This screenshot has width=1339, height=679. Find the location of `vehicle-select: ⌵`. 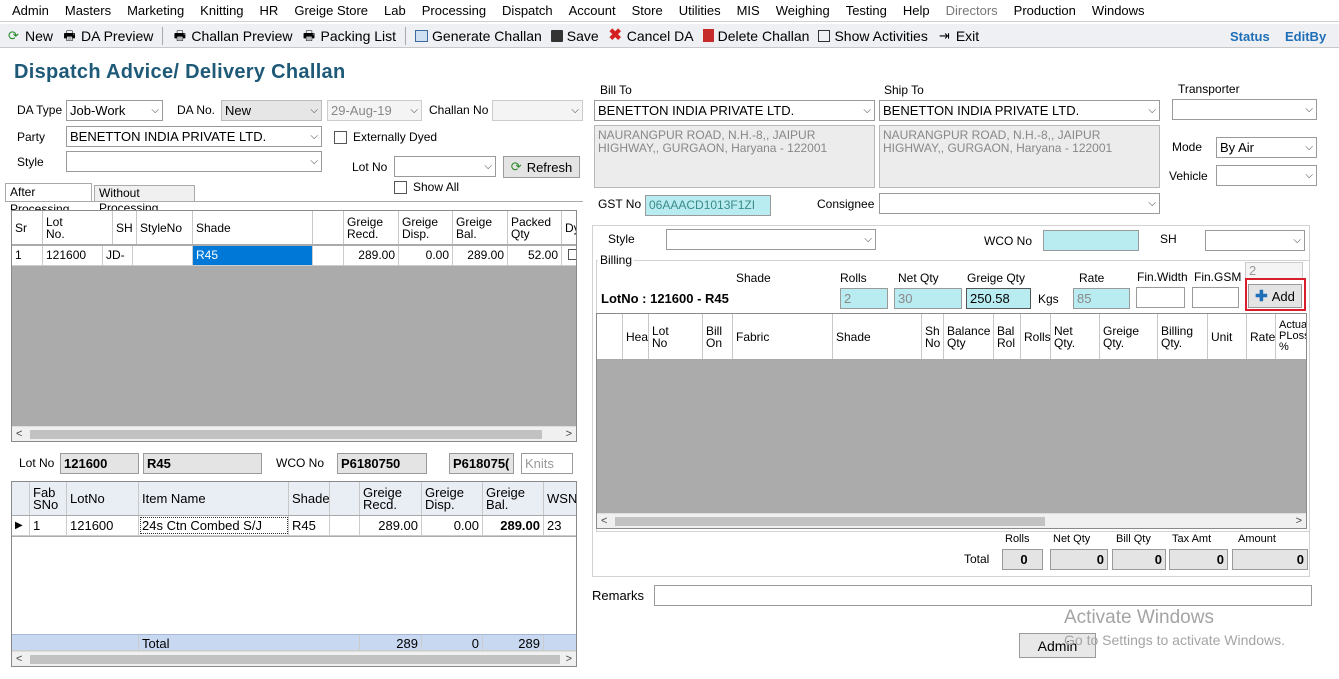

vehicle-select: ⌵ is located at coordinates (1266, 175).